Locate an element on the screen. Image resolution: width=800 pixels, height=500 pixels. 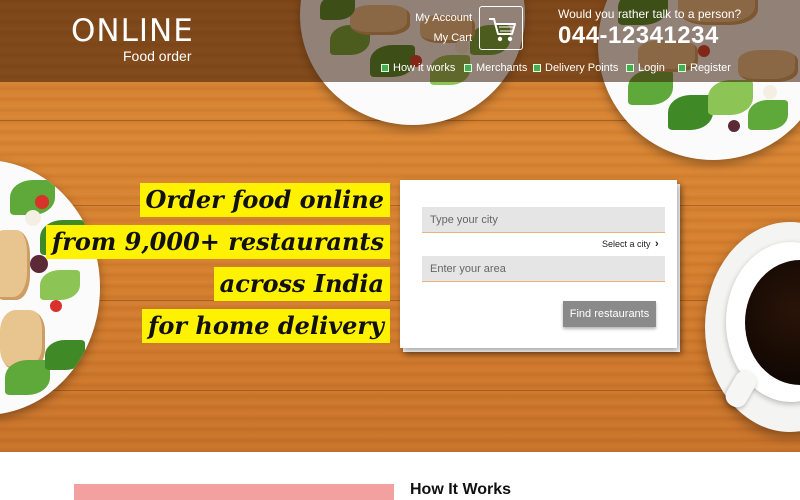
talk-prompt: Would you rather talk to a person? is located at coordinates (650, 14).